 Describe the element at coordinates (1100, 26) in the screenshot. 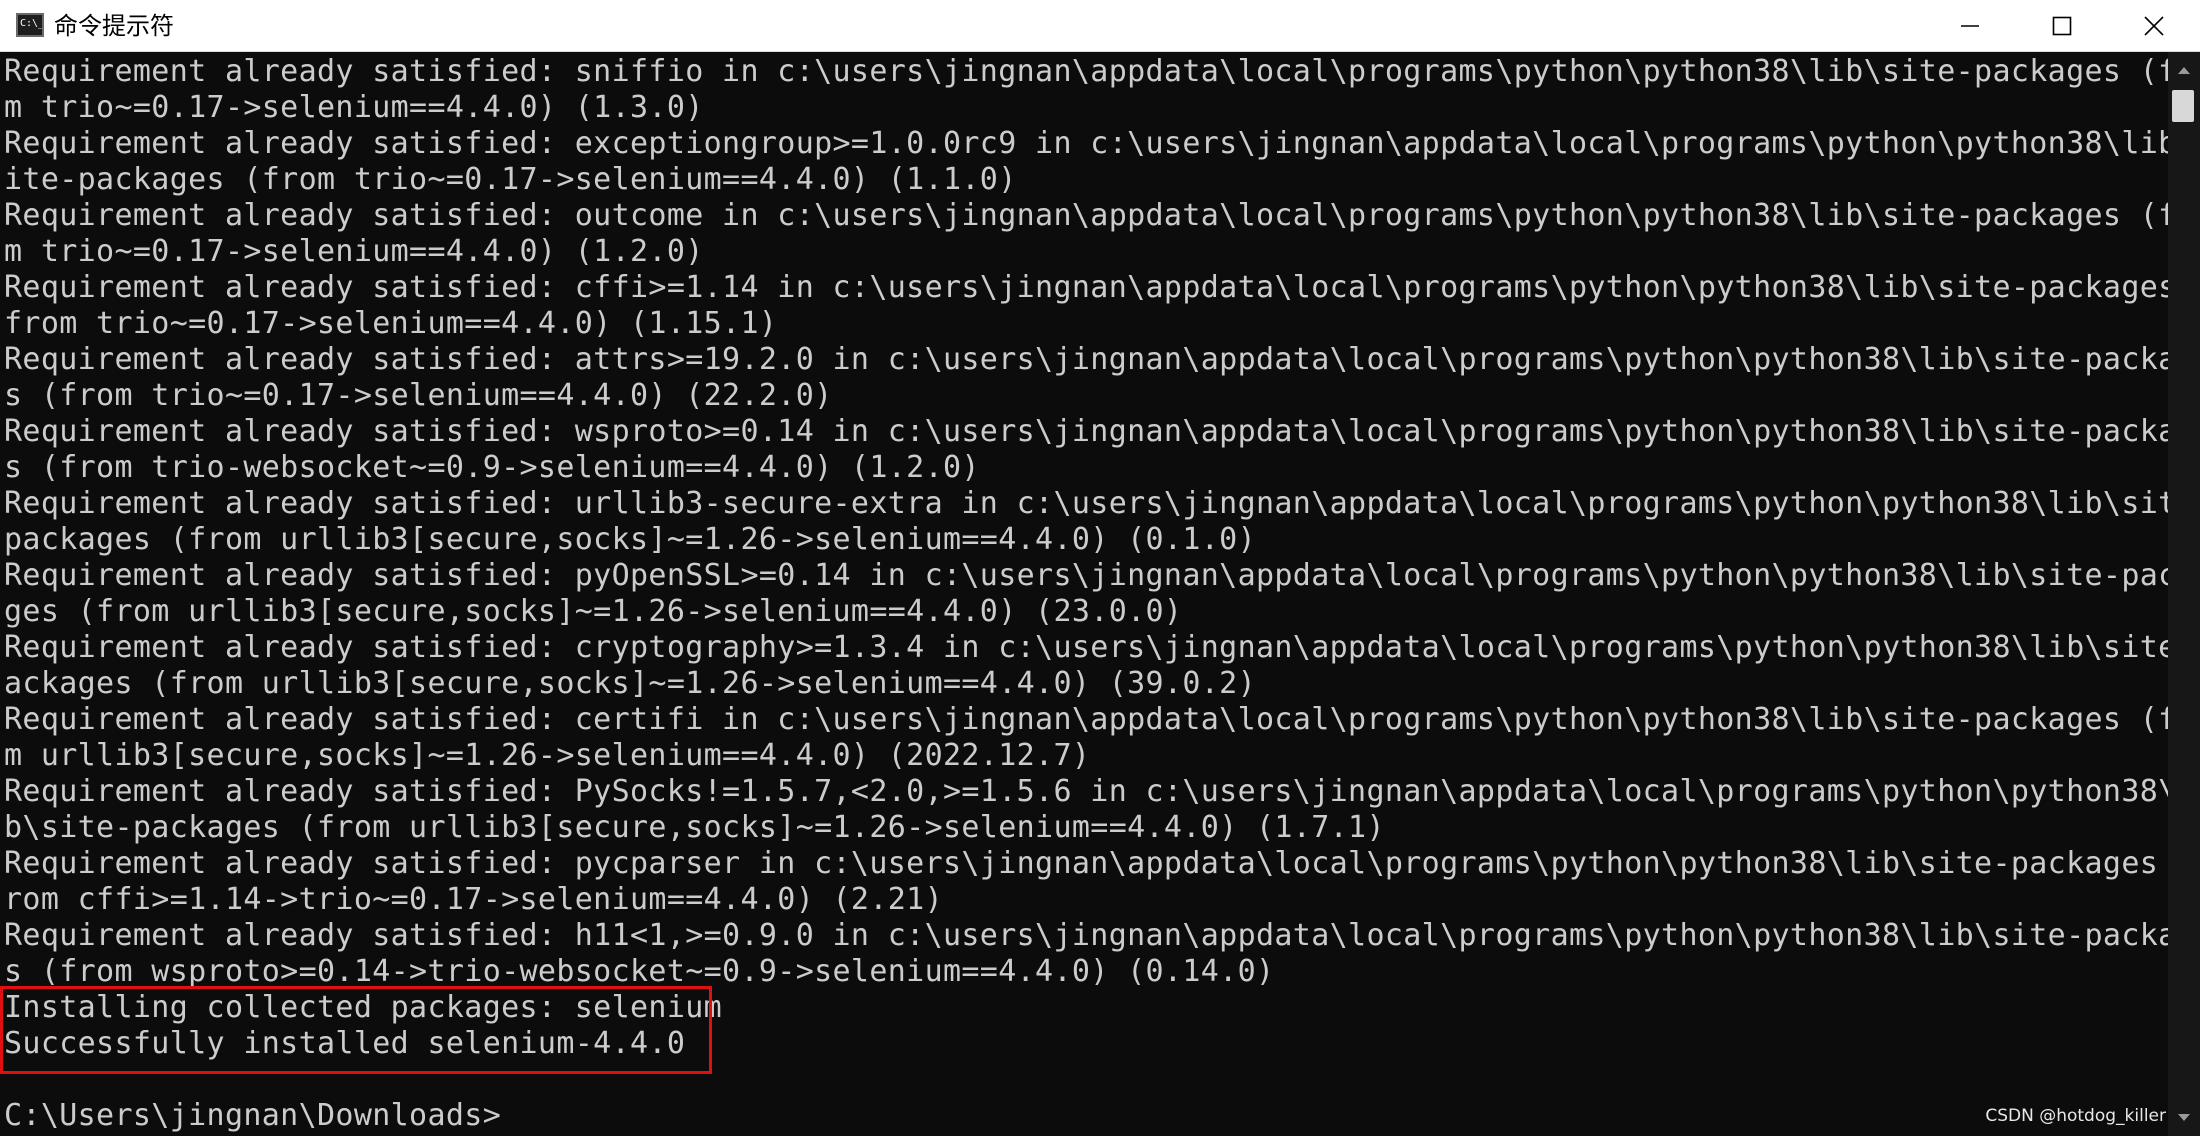

I see `title-bar: C:\_ 命令提示符` at that location.